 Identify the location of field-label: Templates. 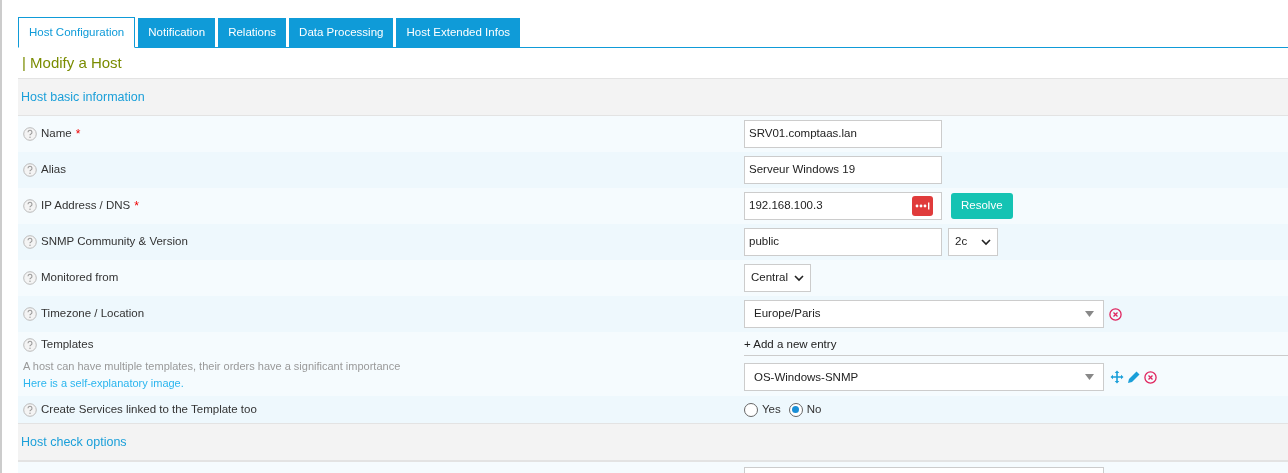
(67, 344).